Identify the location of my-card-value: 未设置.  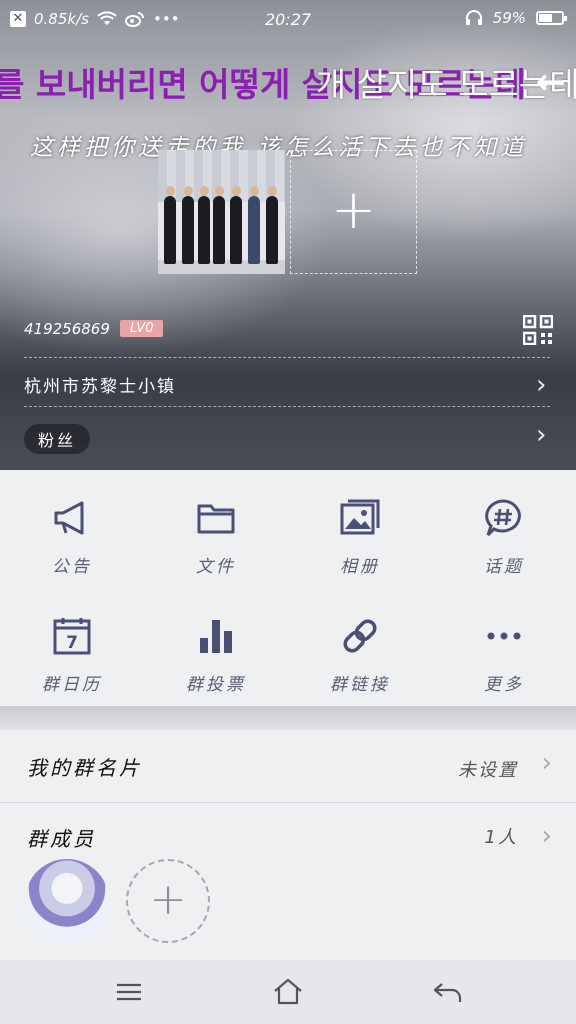
(488, 770).